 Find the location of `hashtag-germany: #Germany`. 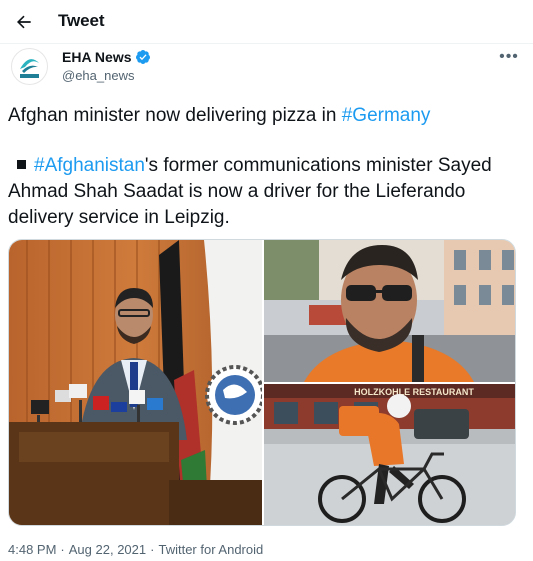

hashtag-germany: #Germany is located at coordinates (386, 115).